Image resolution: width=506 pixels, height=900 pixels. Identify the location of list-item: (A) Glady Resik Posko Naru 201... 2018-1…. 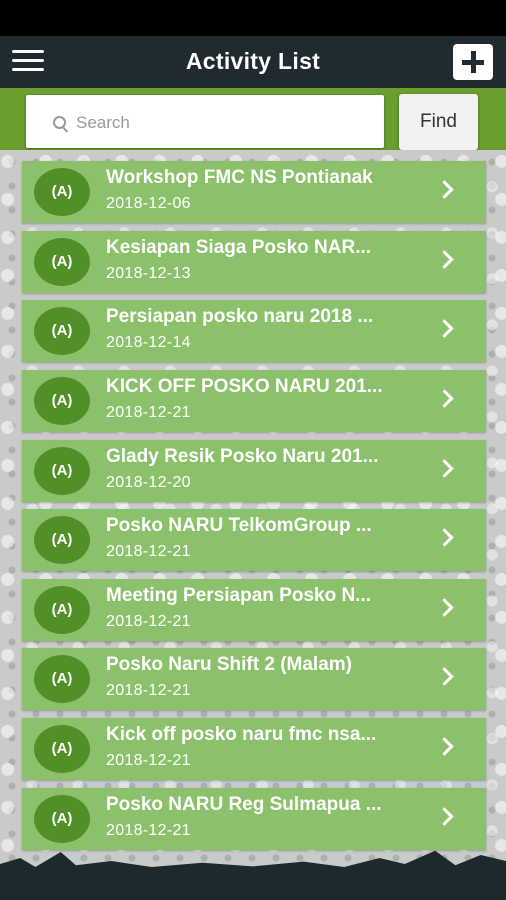
(254, 471).